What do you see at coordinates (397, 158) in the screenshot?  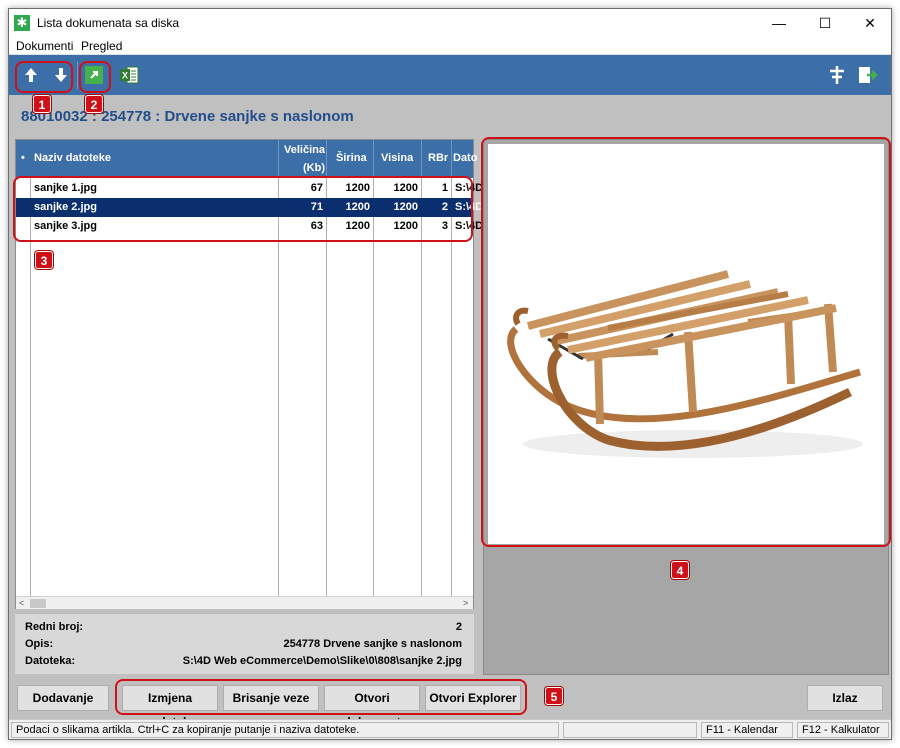 I see `header-height: Visina` at bounding box center [397, 158].